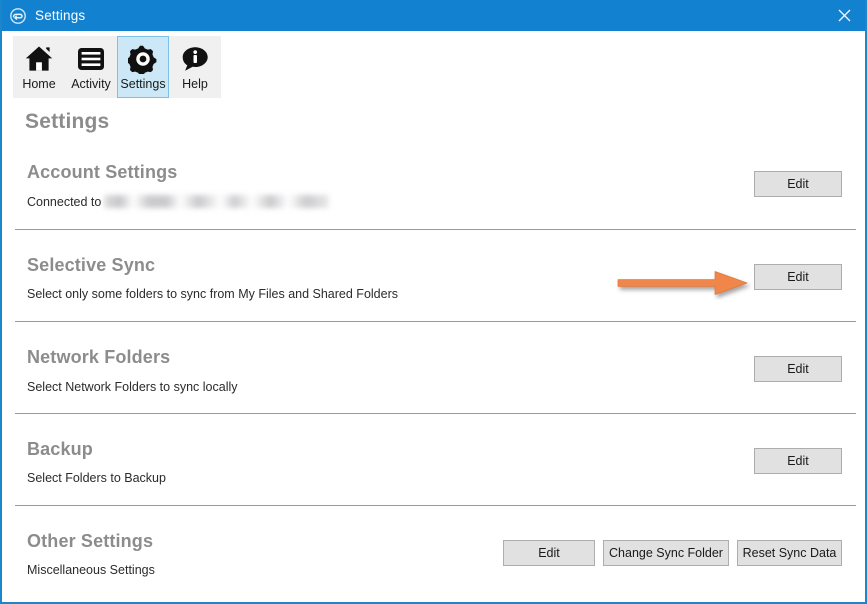 The image size is (867, 604). I want to click on toolbar-item-help-label: Help, so click(195, 84).